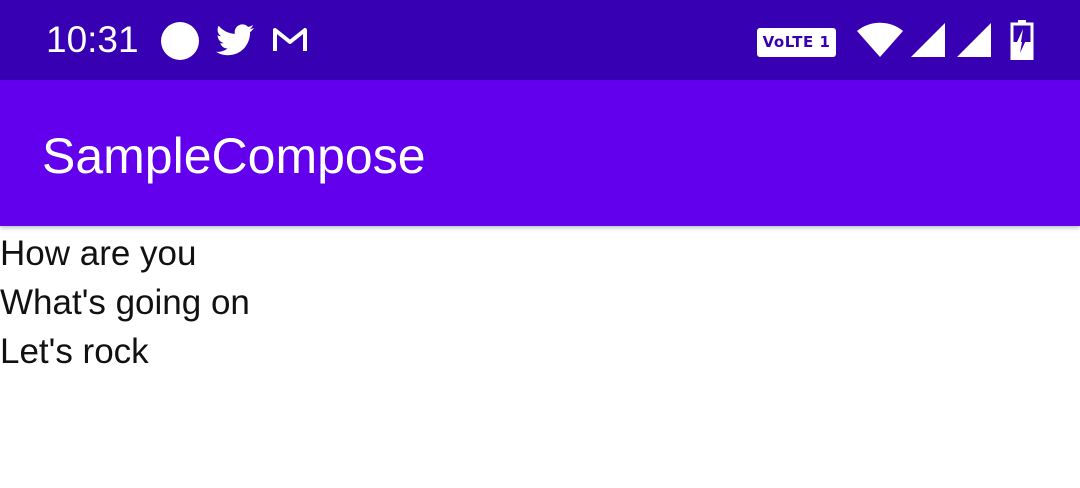 This screenshot has width=1080, height=488. What do you see at coordinates (125, 302) in the screenshot?
I see `message-text: What's going on` at bounding box center [125, 302].